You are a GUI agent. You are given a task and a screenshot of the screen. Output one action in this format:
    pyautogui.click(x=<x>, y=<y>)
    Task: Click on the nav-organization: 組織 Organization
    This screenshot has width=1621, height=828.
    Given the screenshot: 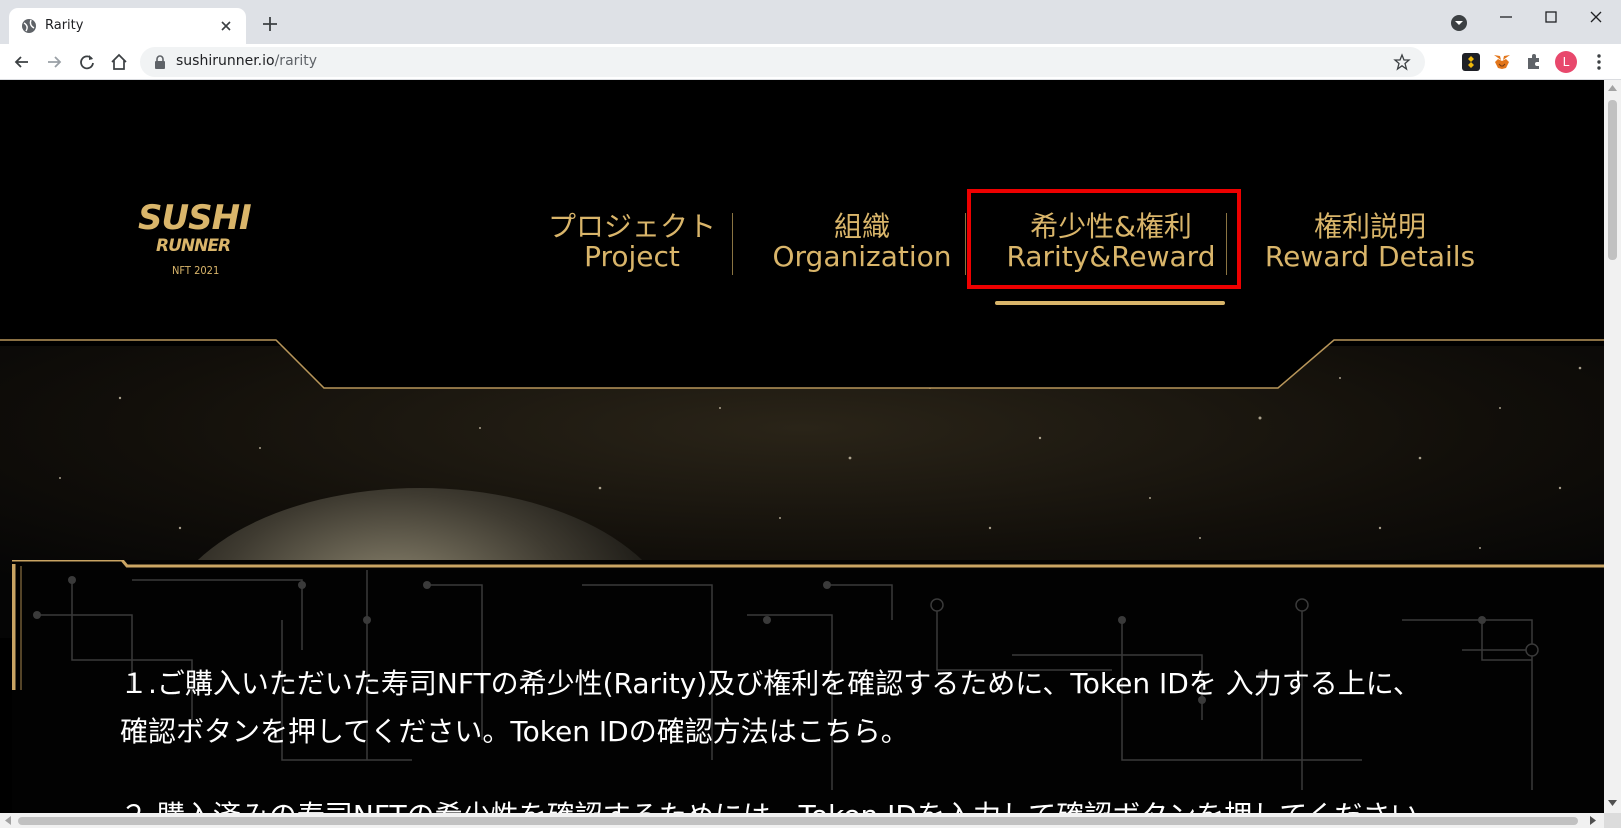 What is the action you would take?
    pyautogui.click(x=862, y=242)
    